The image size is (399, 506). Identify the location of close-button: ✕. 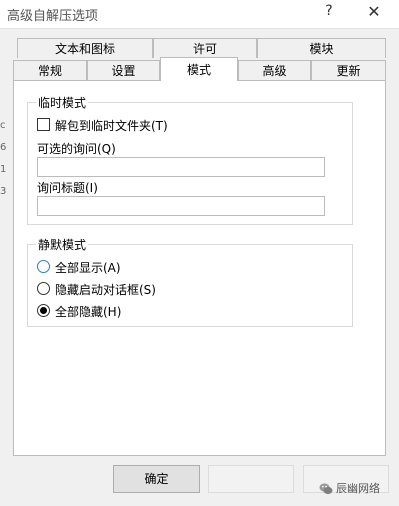
(374, 14).